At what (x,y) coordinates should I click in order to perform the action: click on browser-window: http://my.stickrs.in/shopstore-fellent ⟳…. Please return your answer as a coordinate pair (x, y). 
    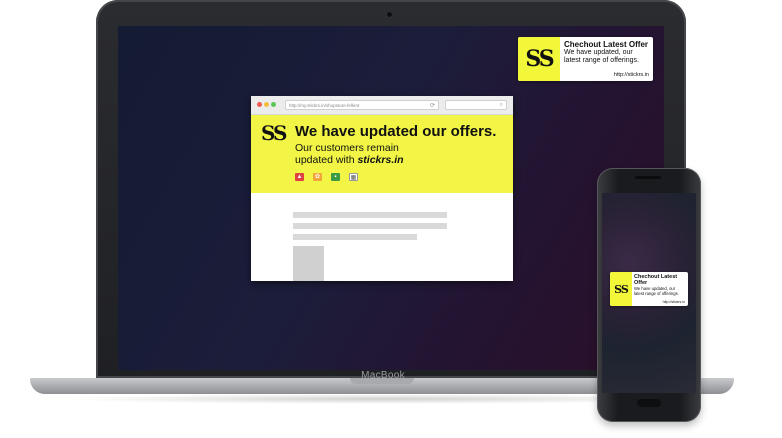
    Looking at the image, I should click on (382, 188).